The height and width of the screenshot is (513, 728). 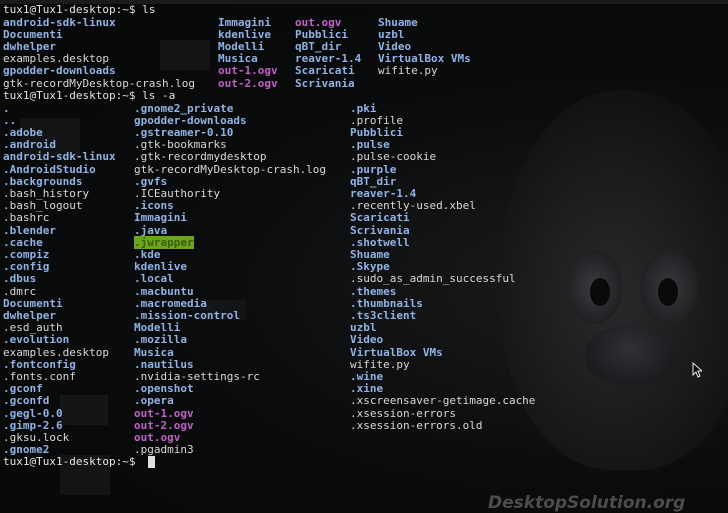 What do you see at coordinates (391, 34) in the screenshot?
I see `listing-entry: uzbl` at bounding box center [391, 34].